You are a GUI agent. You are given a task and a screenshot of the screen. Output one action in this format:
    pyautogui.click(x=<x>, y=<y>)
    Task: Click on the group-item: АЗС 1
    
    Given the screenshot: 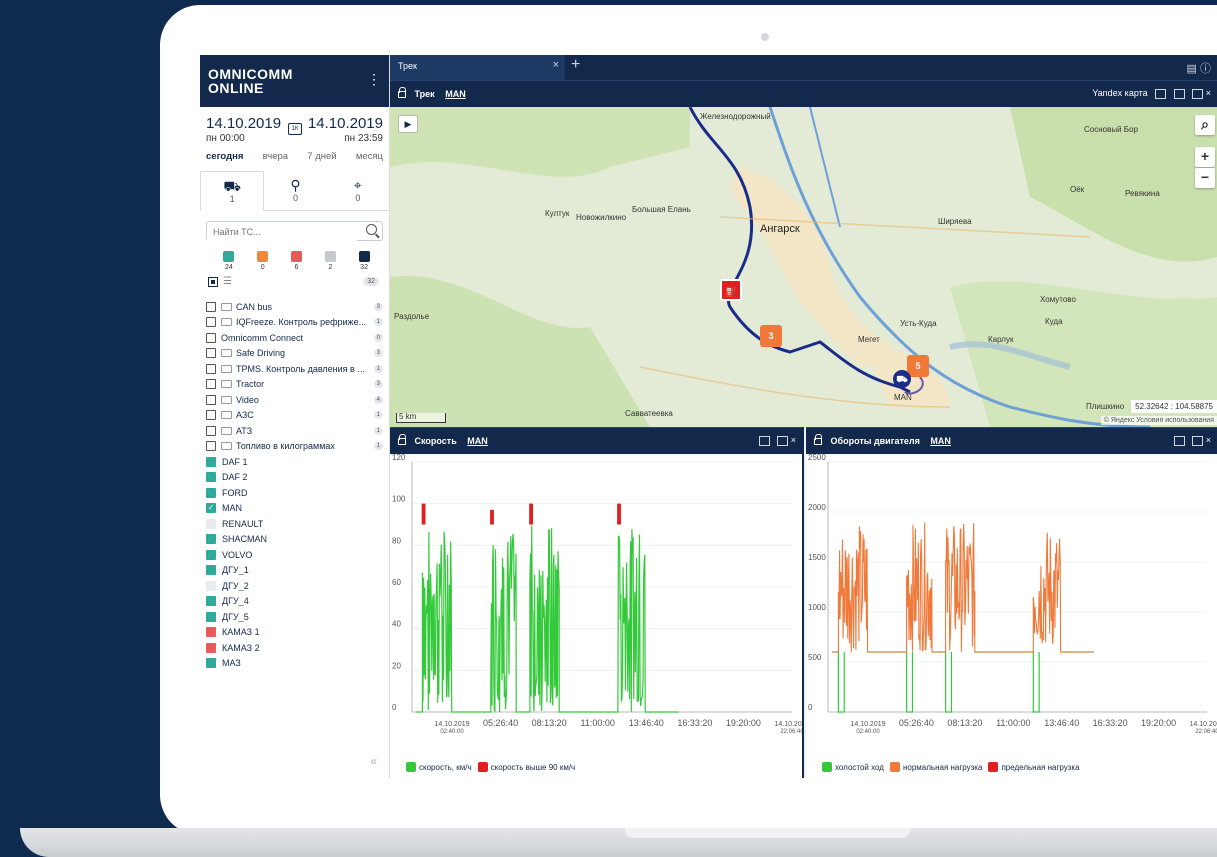 What is the action you would take?
    pyautogui.click(x=294, y=416)
    